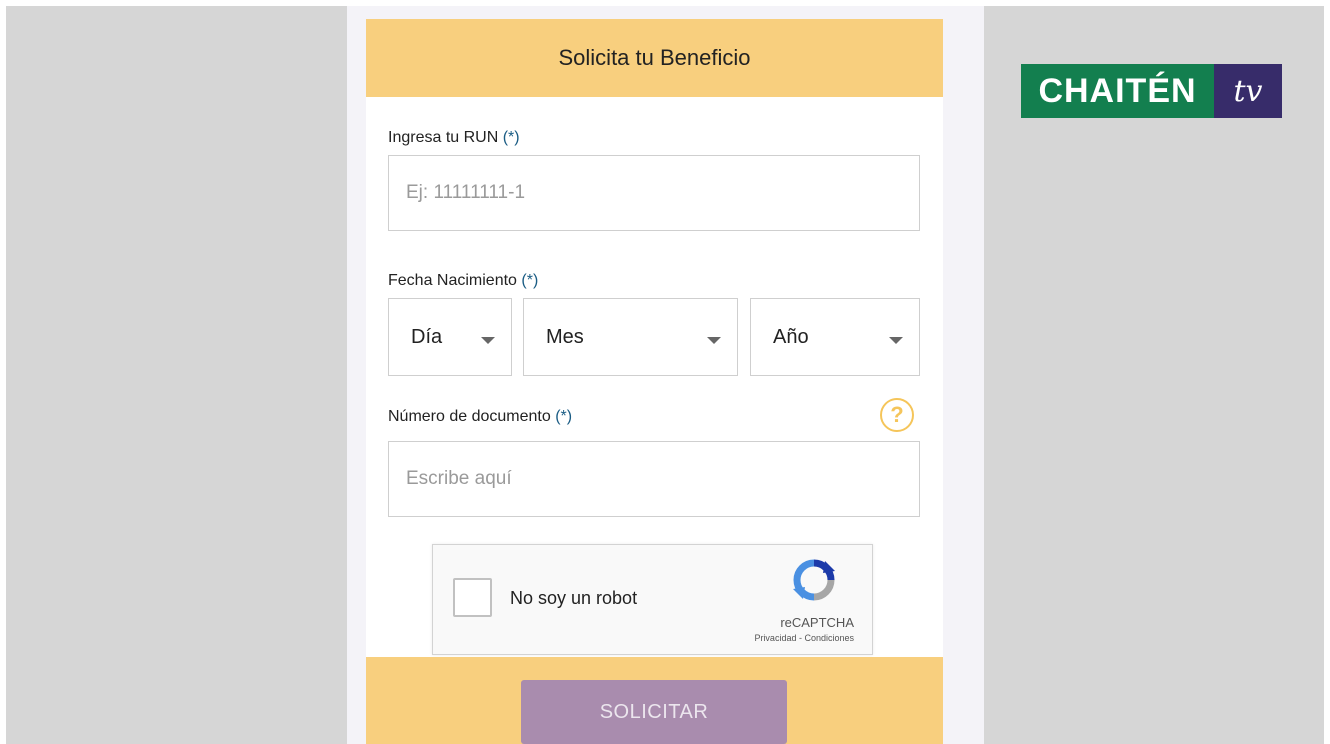 The height and width of the screenshot is (744, 1330). I want to click on form-header: Solicita tu Beneficio, so click(654, 58).